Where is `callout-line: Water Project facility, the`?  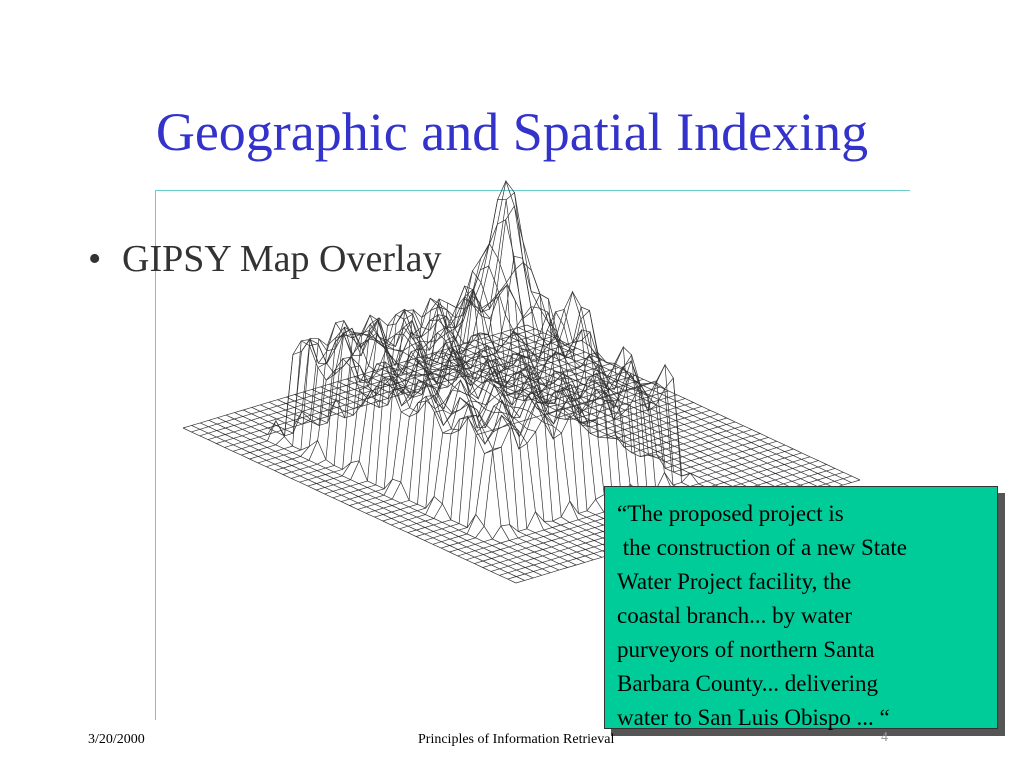 callout-line: Water Project facility, the is located at coordinates (734, 581).